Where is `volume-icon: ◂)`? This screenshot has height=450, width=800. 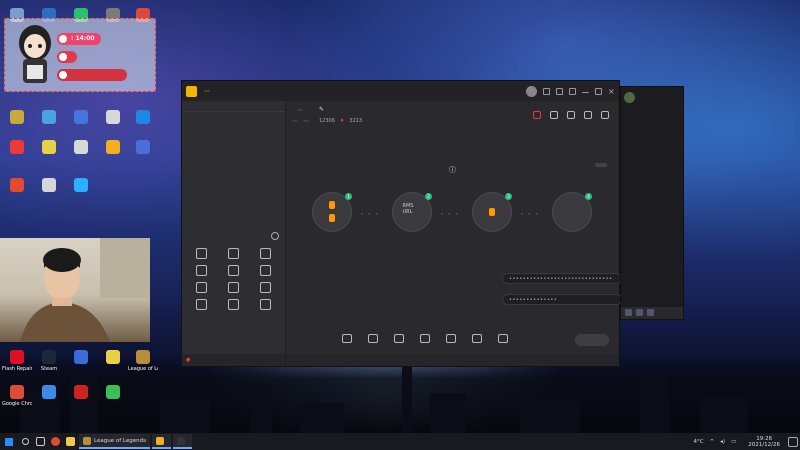
volume-icon: ◂) is located at coordinates (722, 442).